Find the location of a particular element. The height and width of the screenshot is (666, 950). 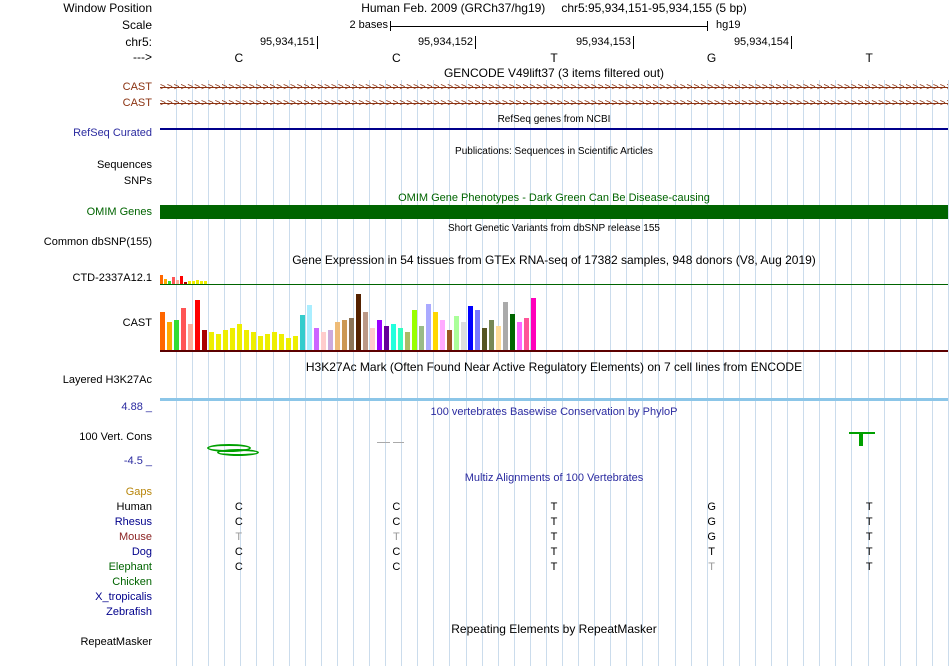

gtex-barchart-cast is located at coordinates (554, 321).